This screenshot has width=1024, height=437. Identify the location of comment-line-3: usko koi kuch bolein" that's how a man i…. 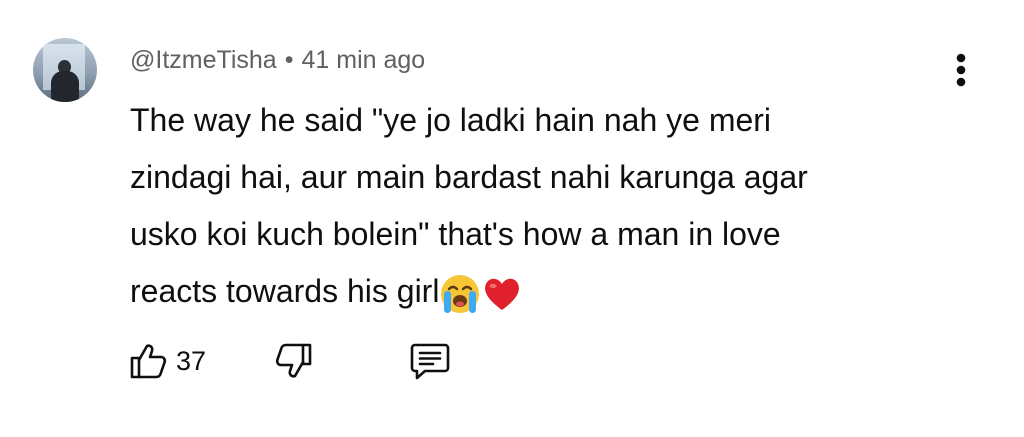
(455, 234).